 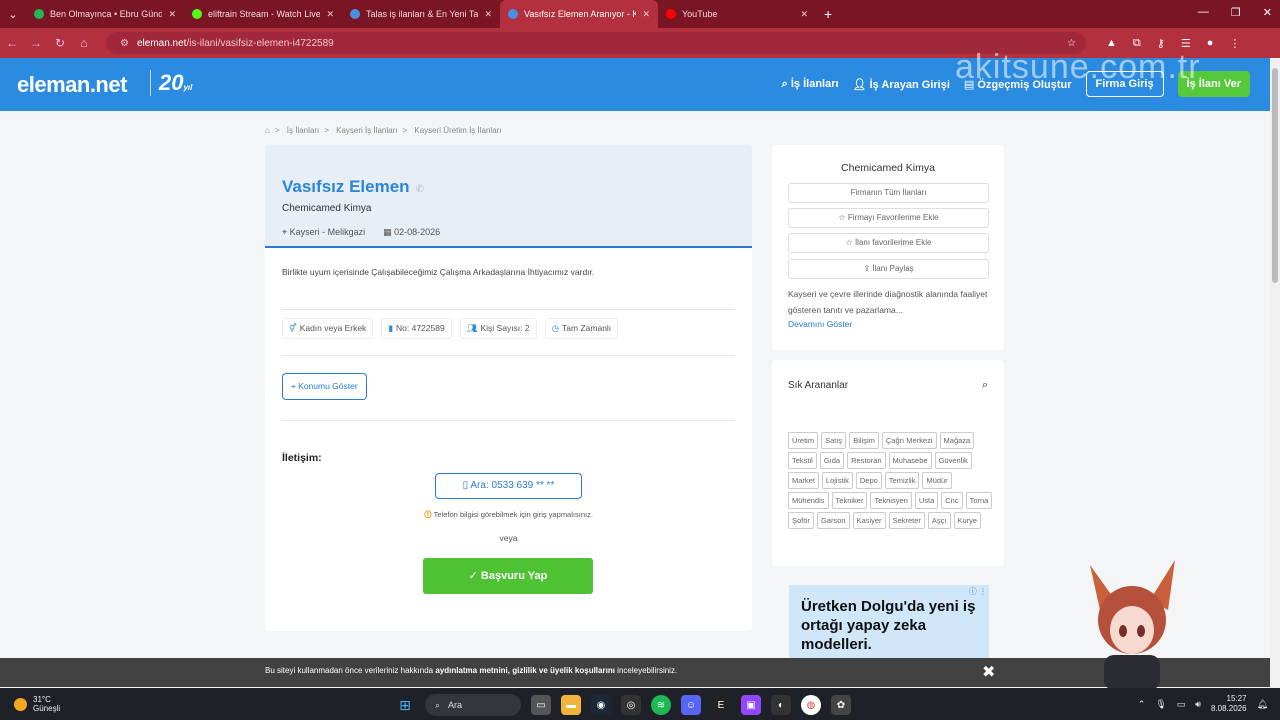 What do you see at coordinates (902, 480) in the screenshot?
I see `popular-tag: Temizlik` at bounding box center [902, 480].